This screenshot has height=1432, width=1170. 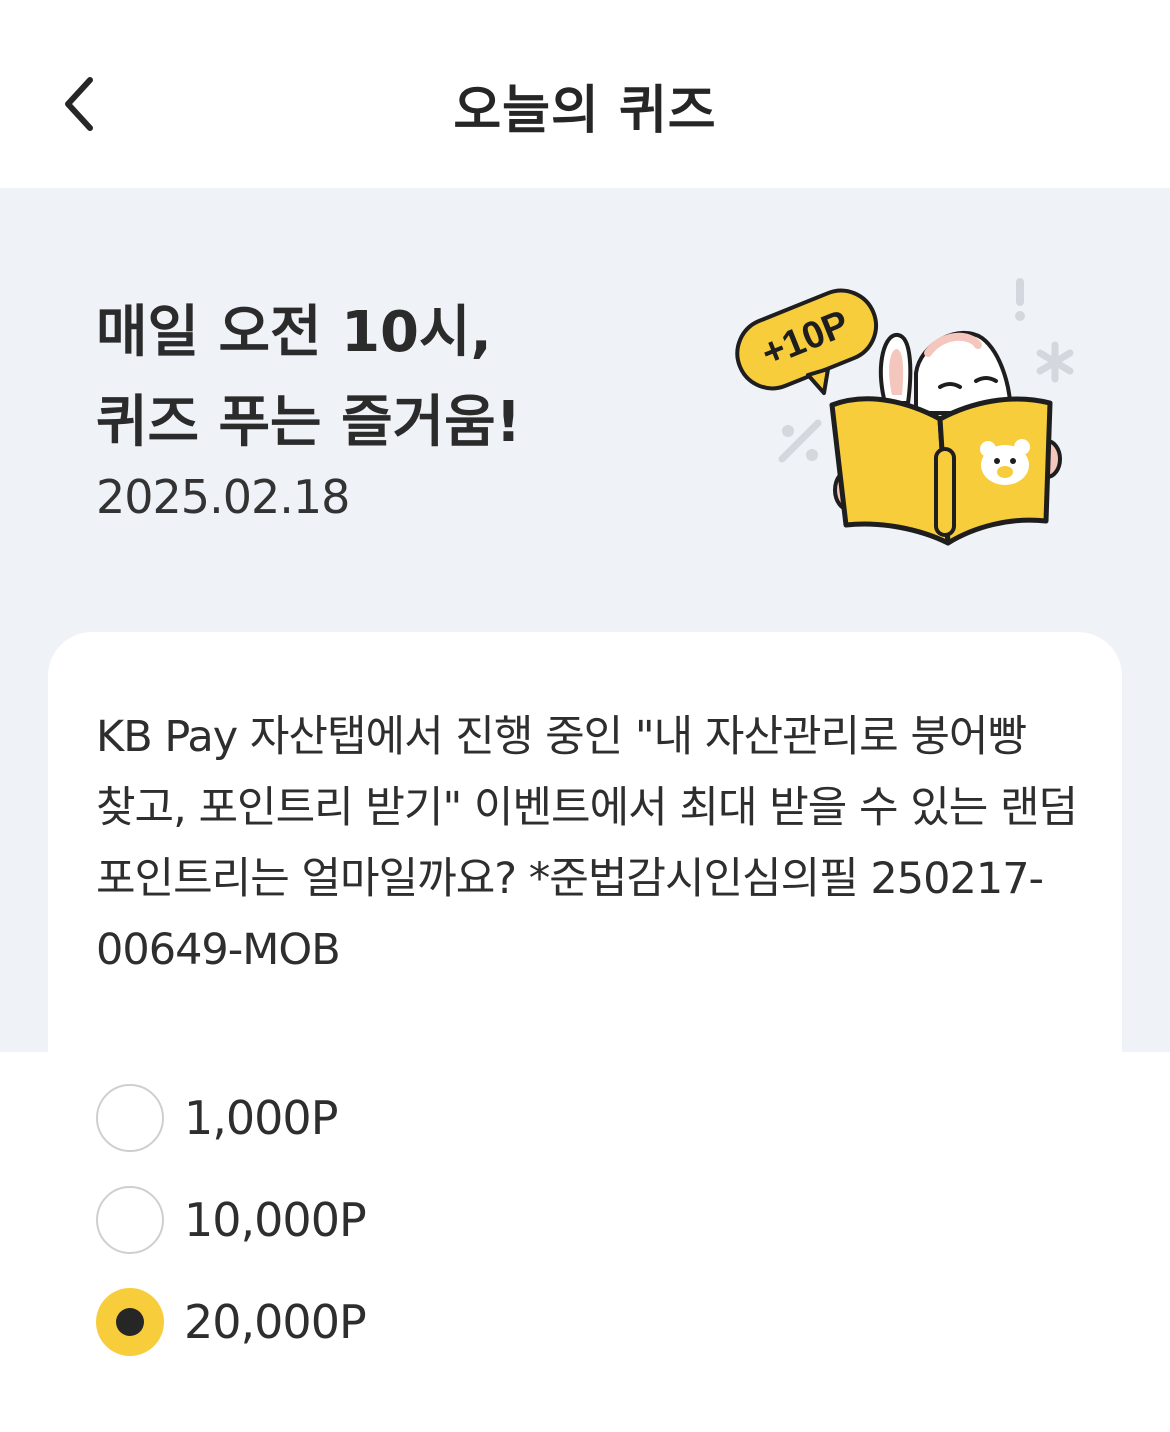 I want to click on radio-button-selected, so click(x=130, y=1322).